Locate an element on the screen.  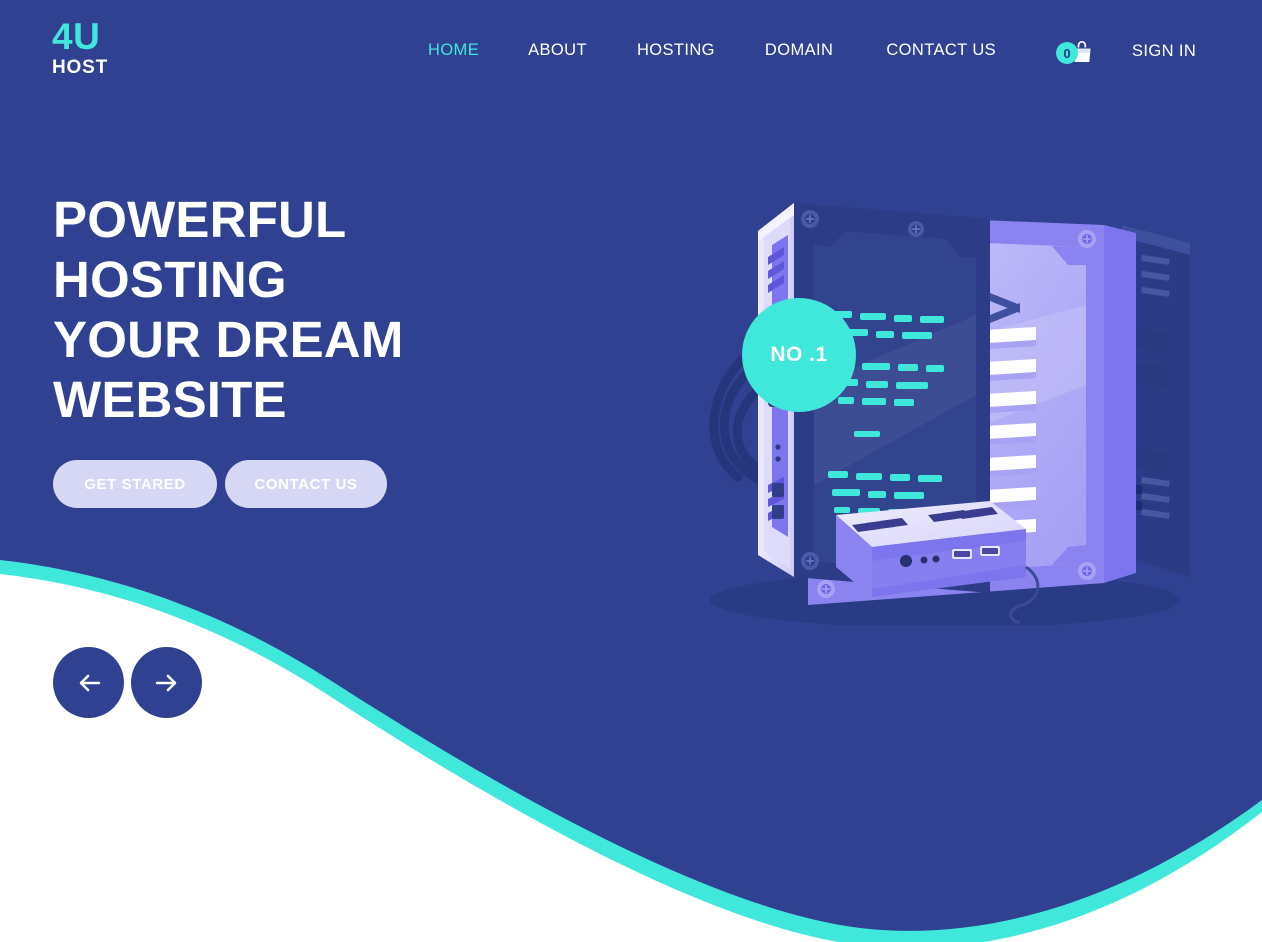
slider-next-button is located at coordinates (166, 682).